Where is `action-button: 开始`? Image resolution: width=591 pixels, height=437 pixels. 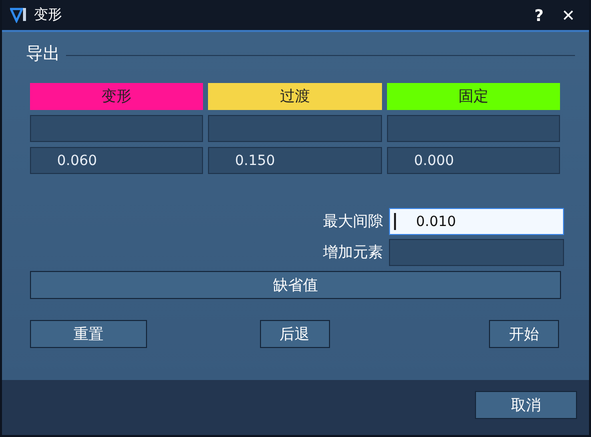 action-button: 开始 is located at coordinates (524, 334).